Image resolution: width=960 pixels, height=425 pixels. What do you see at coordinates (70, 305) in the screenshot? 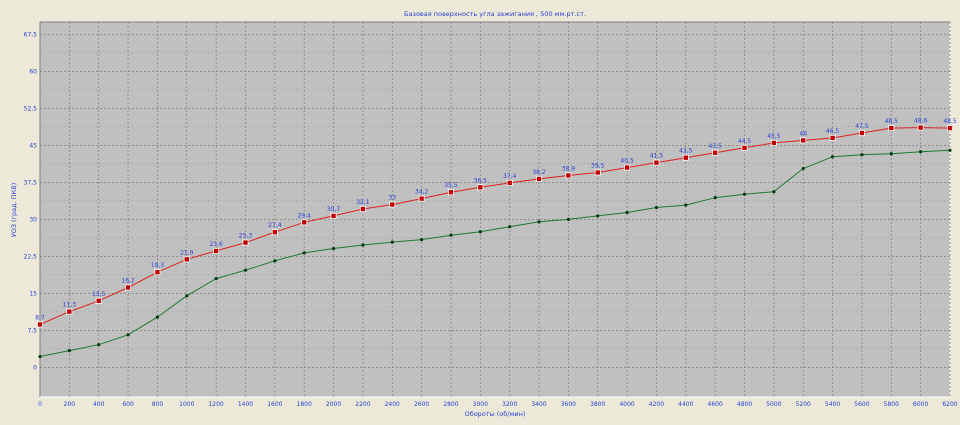
I see `data-label: 11,3` at bounding box center [70, 305].